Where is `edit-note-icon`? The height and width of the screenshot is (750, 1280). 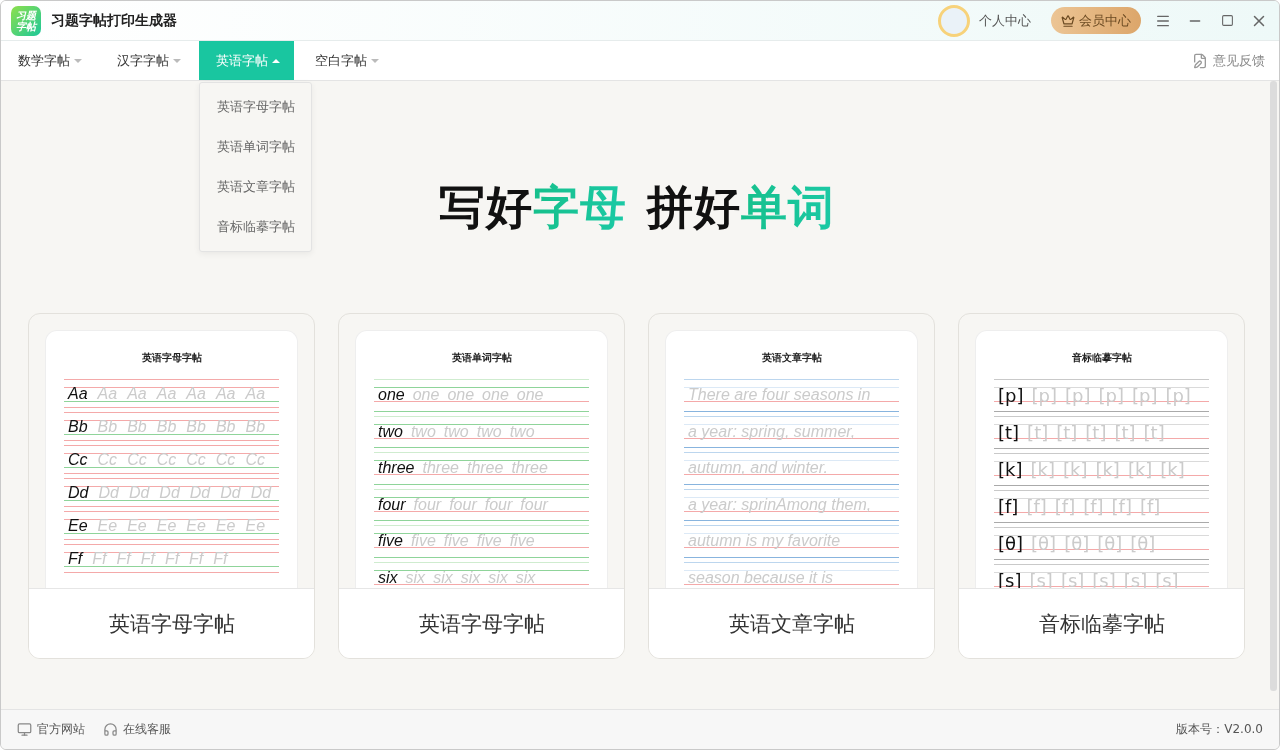
edit-note-icon is located at coordinates (1200, 60).